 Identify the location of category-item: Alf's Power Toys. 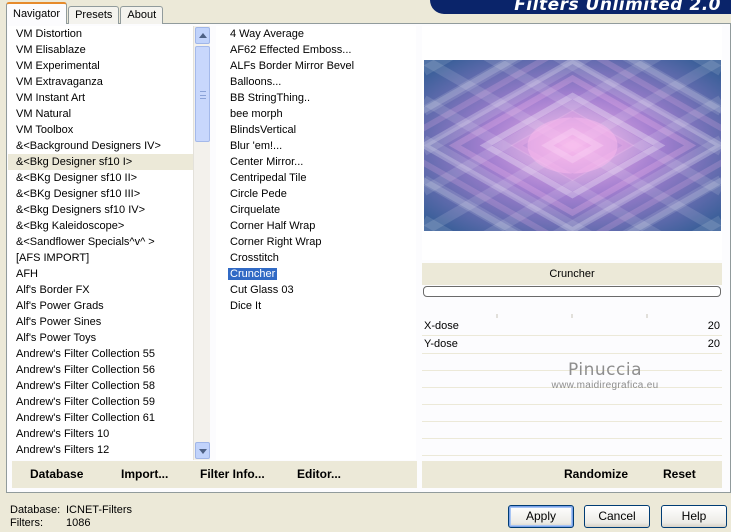
(100, 338).